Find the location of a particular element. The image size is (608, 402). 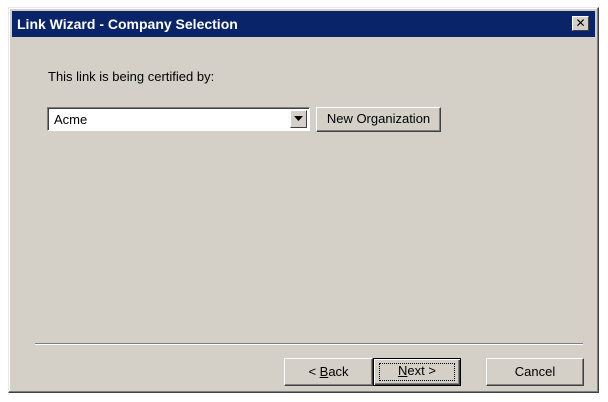

back-button: < Back is located at coordinates (328, 372).